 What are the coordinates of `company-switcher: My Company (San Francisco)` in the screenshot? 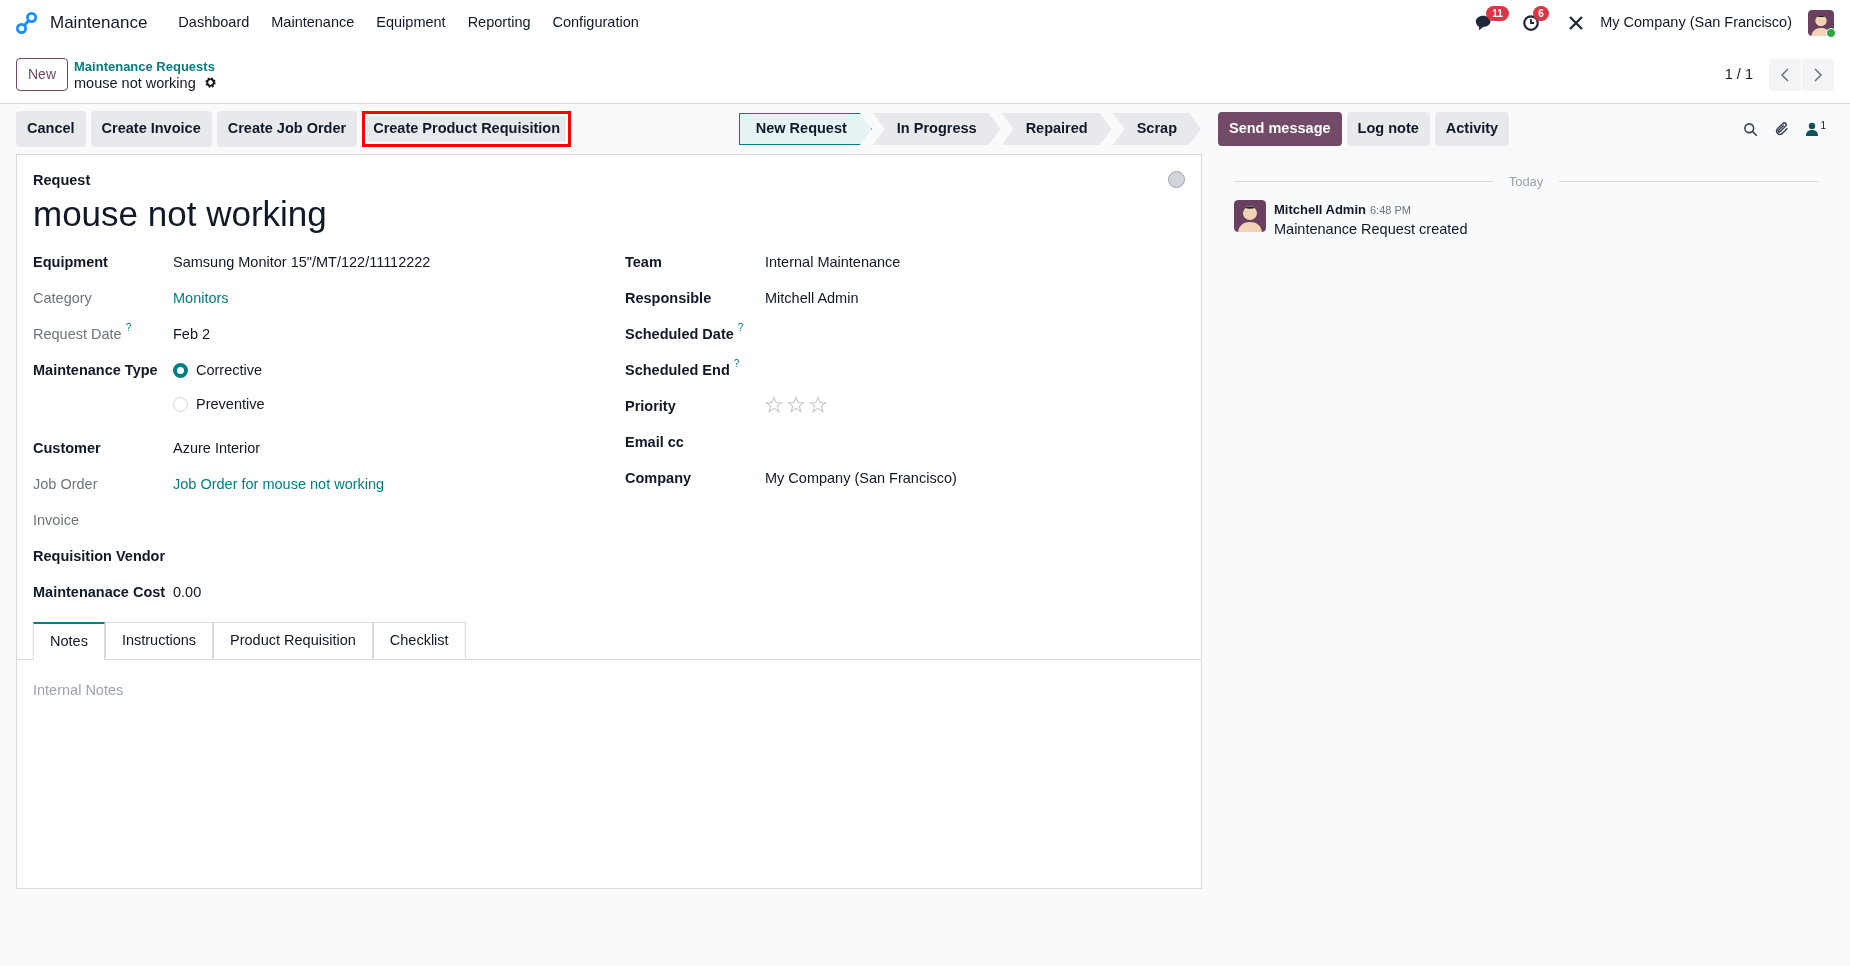 It's located at (1696, 23).